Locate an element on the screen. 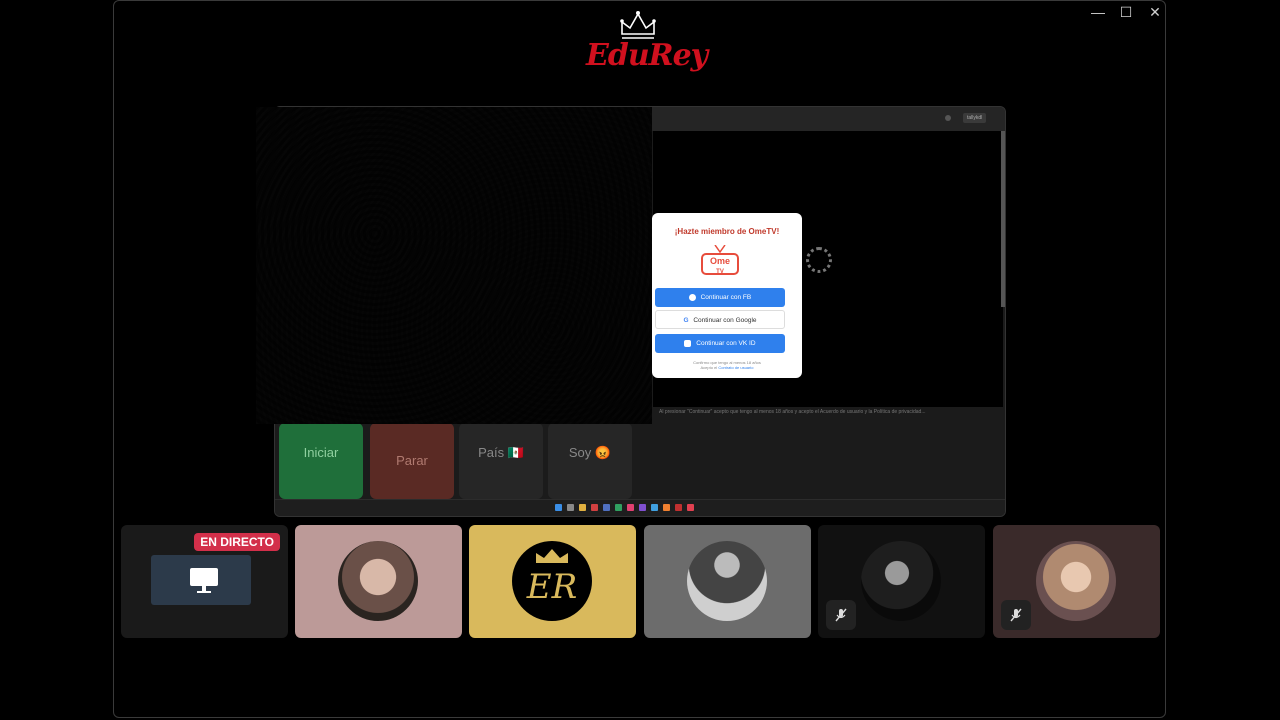 The image size is (1280, 720). country-button: País 🇲🇽 is located at coordinates (501, 461).